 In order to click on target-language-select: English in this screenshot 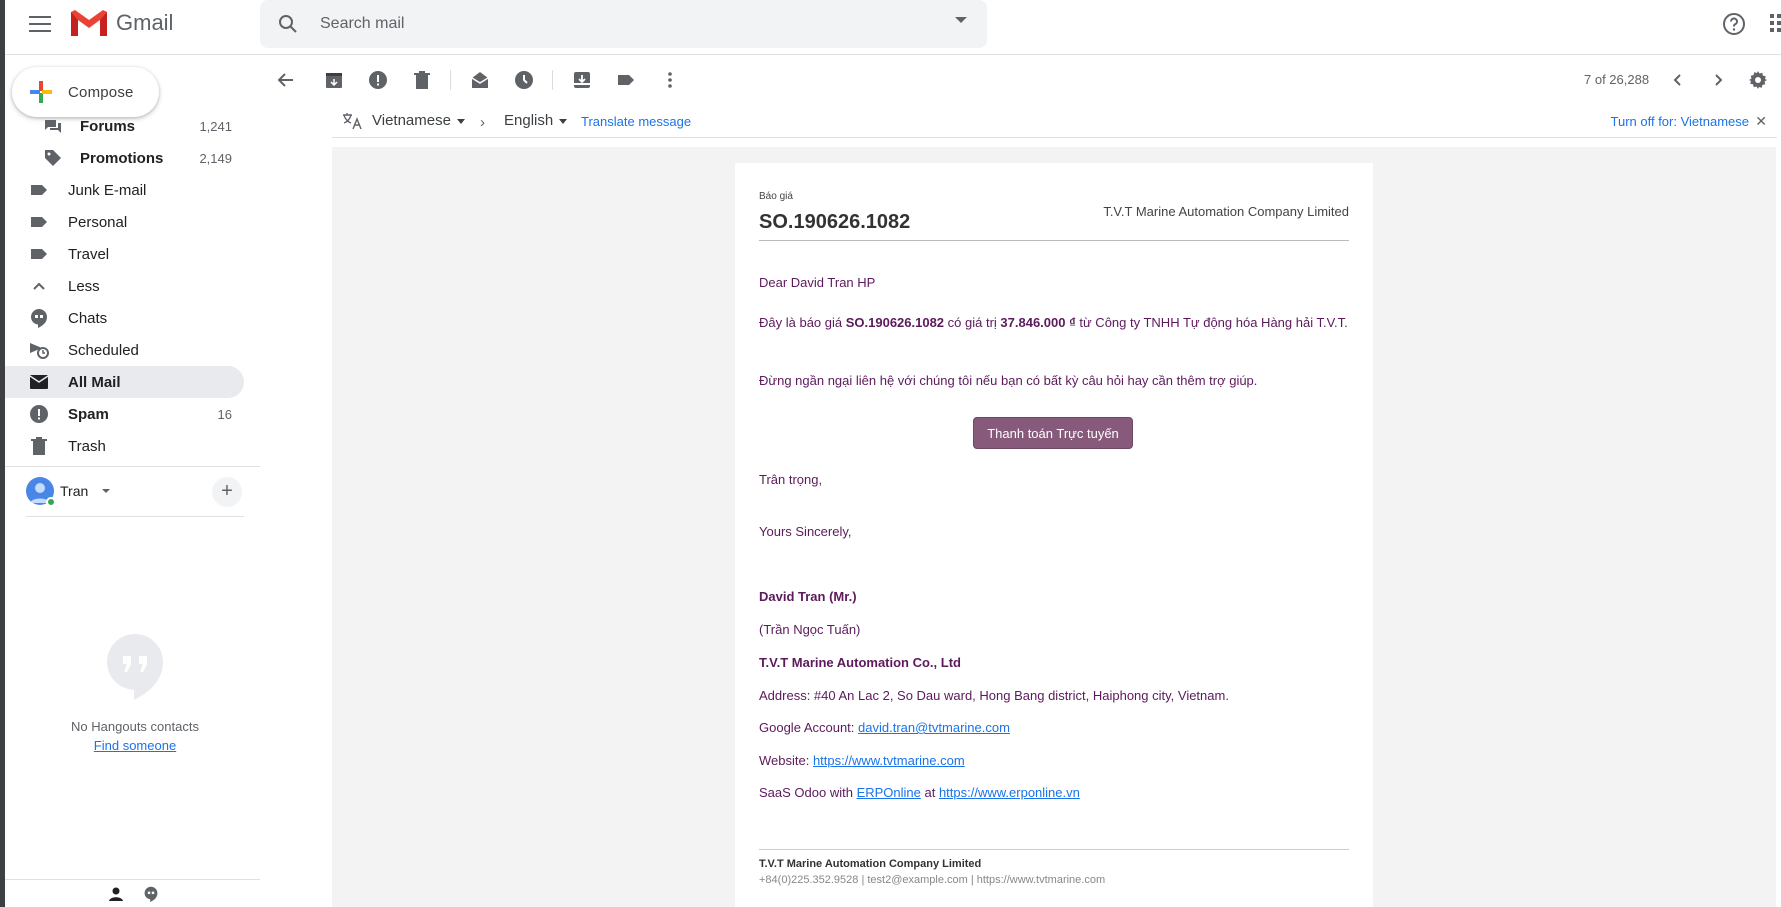, I will do `click(536, 120)`.